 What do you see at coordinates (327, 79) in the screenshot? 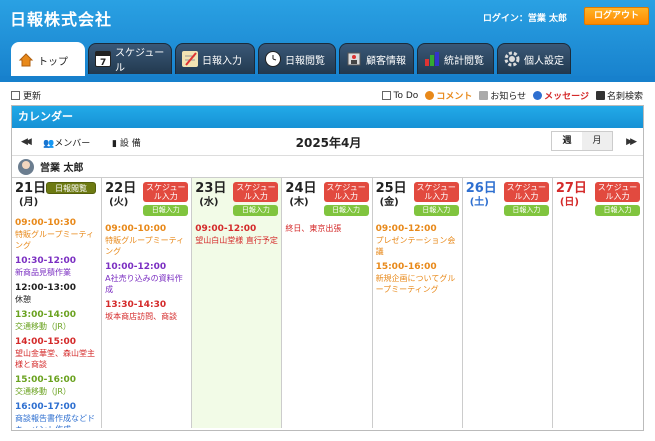
I see `tab-bar-underline` at bounding box center [327, 79].